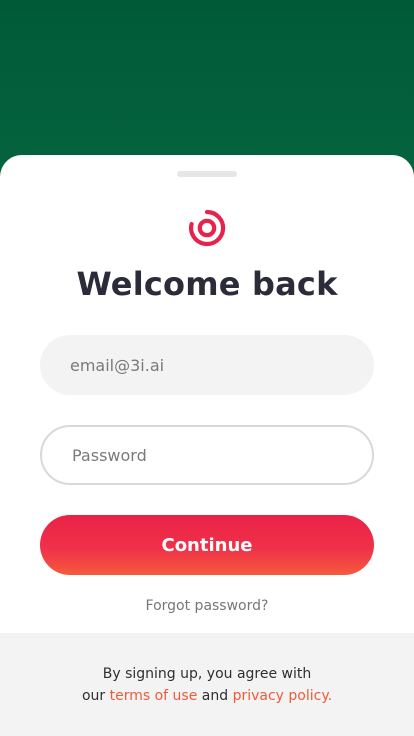 The width and height of the screenshot is (414, 736). I want to click on password-field, so click(207, 455).